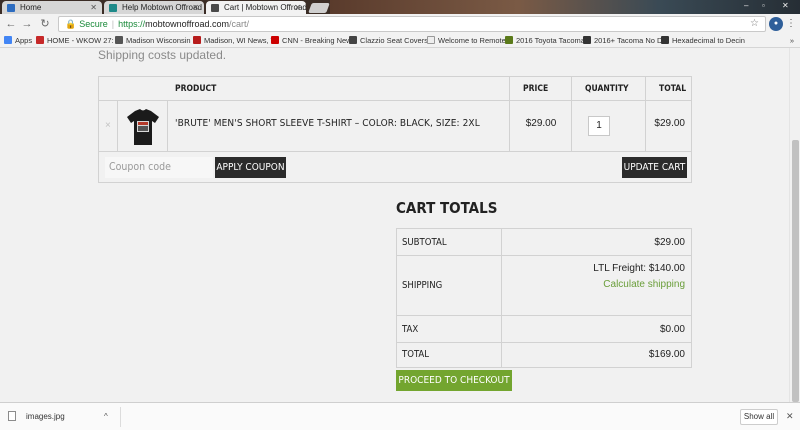  I want to click on hex-icon, so click(665, 40).